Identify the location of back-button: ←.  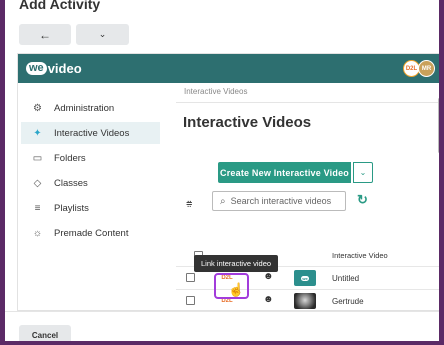
(45, 34).